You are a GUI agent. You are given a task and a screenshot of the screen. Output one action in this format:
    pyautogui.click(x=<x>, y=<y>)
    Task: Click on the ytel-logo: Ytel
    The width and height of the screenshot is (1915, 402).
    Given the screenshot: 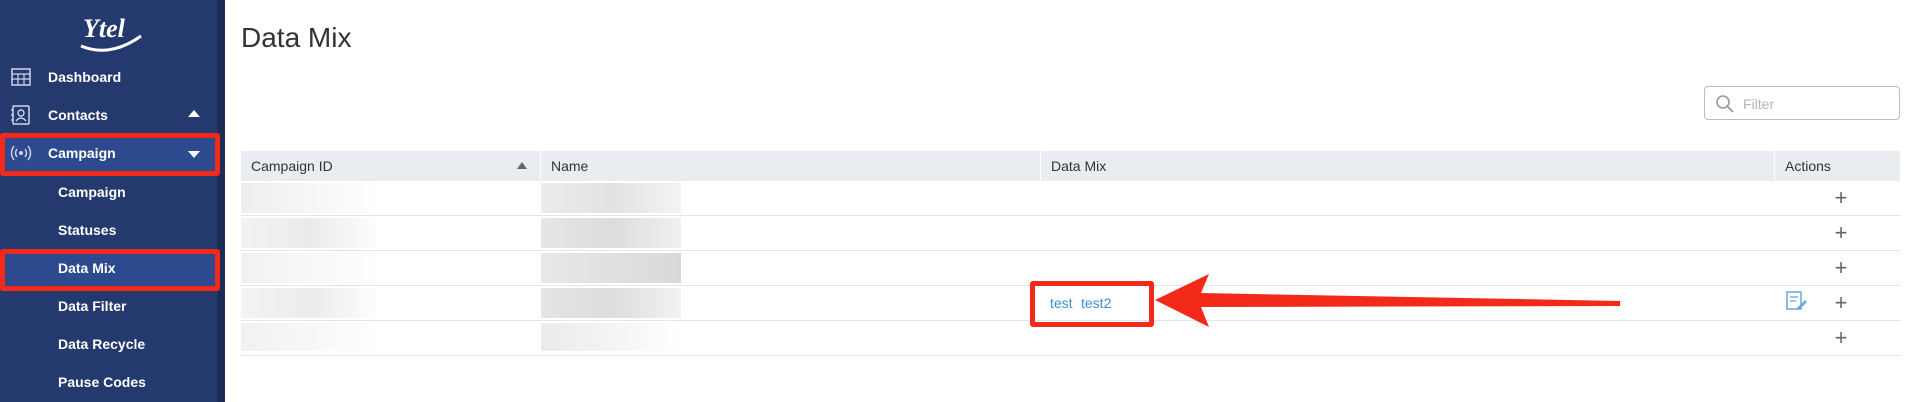 What is the action you would take?
    pyautogui.click(x=110, y=32)
    